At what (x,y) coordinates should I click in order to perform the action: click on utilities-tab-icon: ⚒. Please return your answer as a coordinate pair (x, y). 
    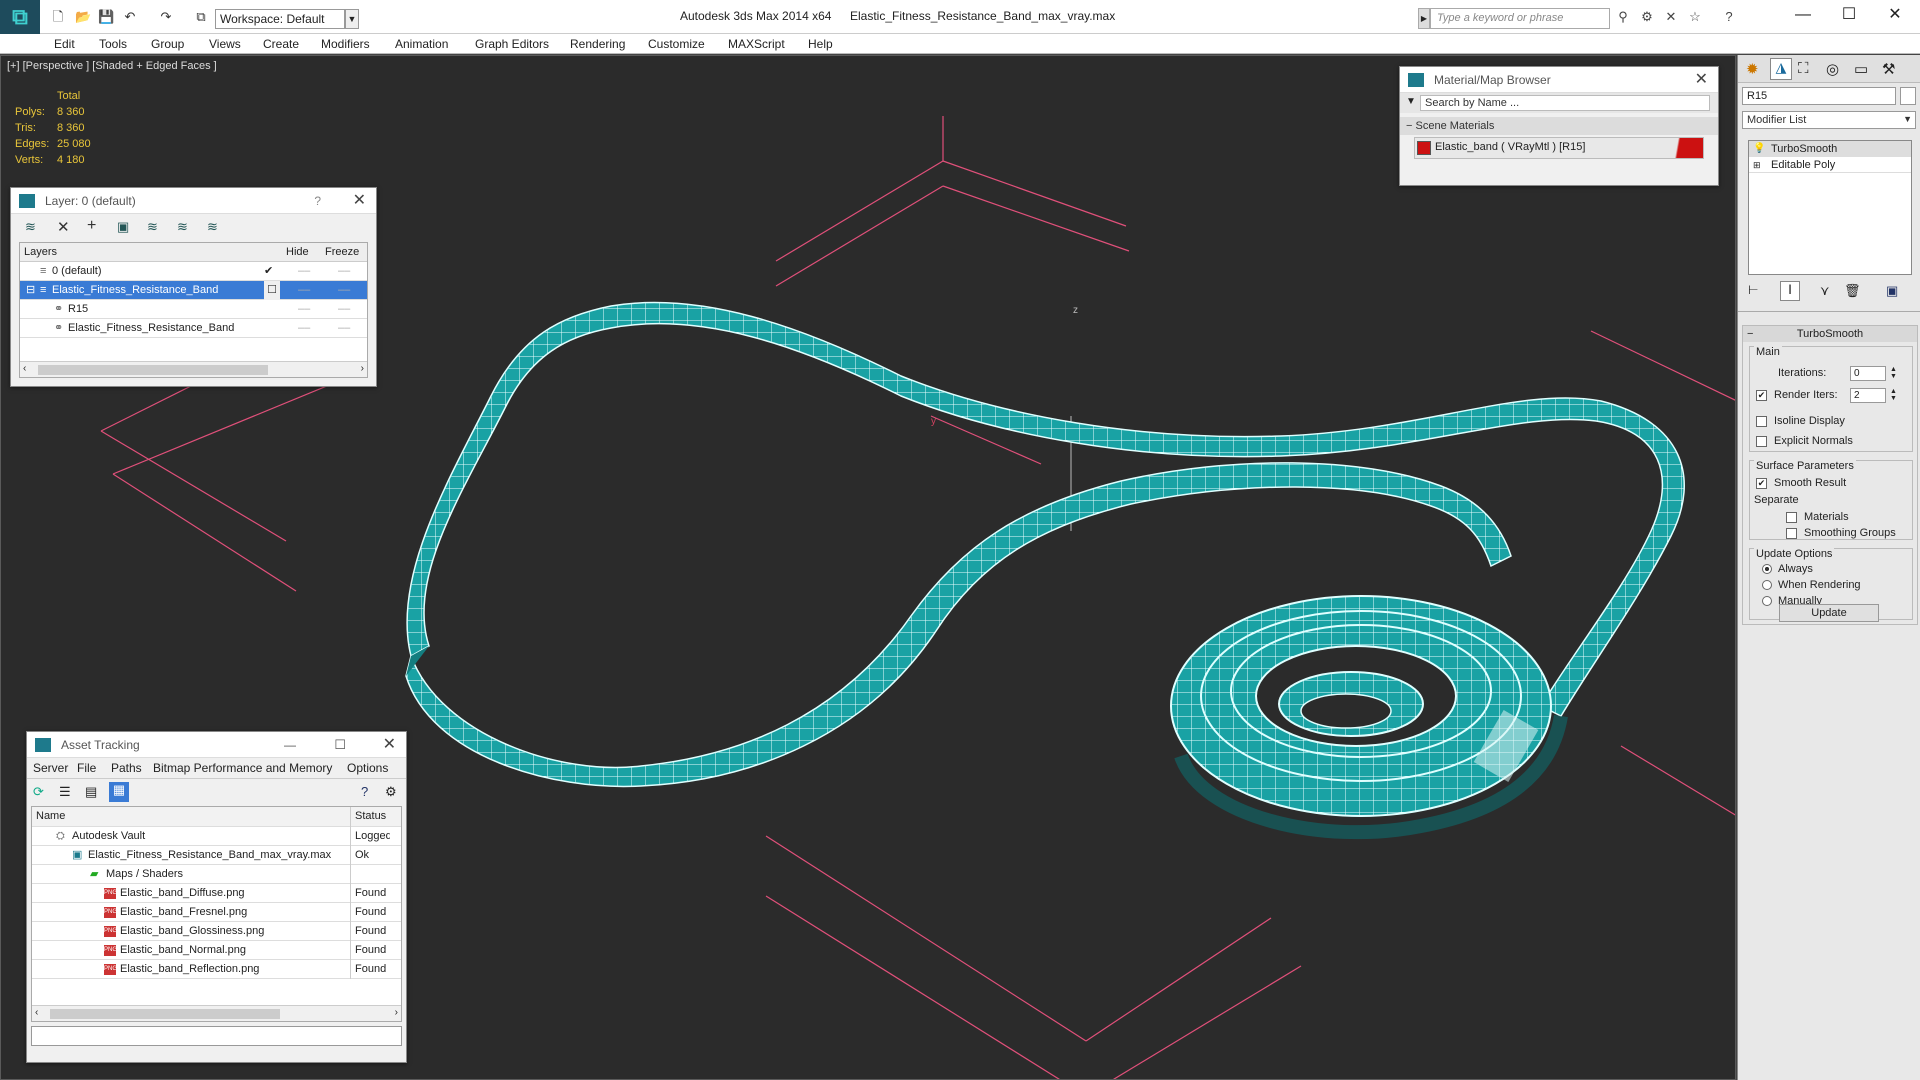
    Looking at the image, I should click on (1888, 69).